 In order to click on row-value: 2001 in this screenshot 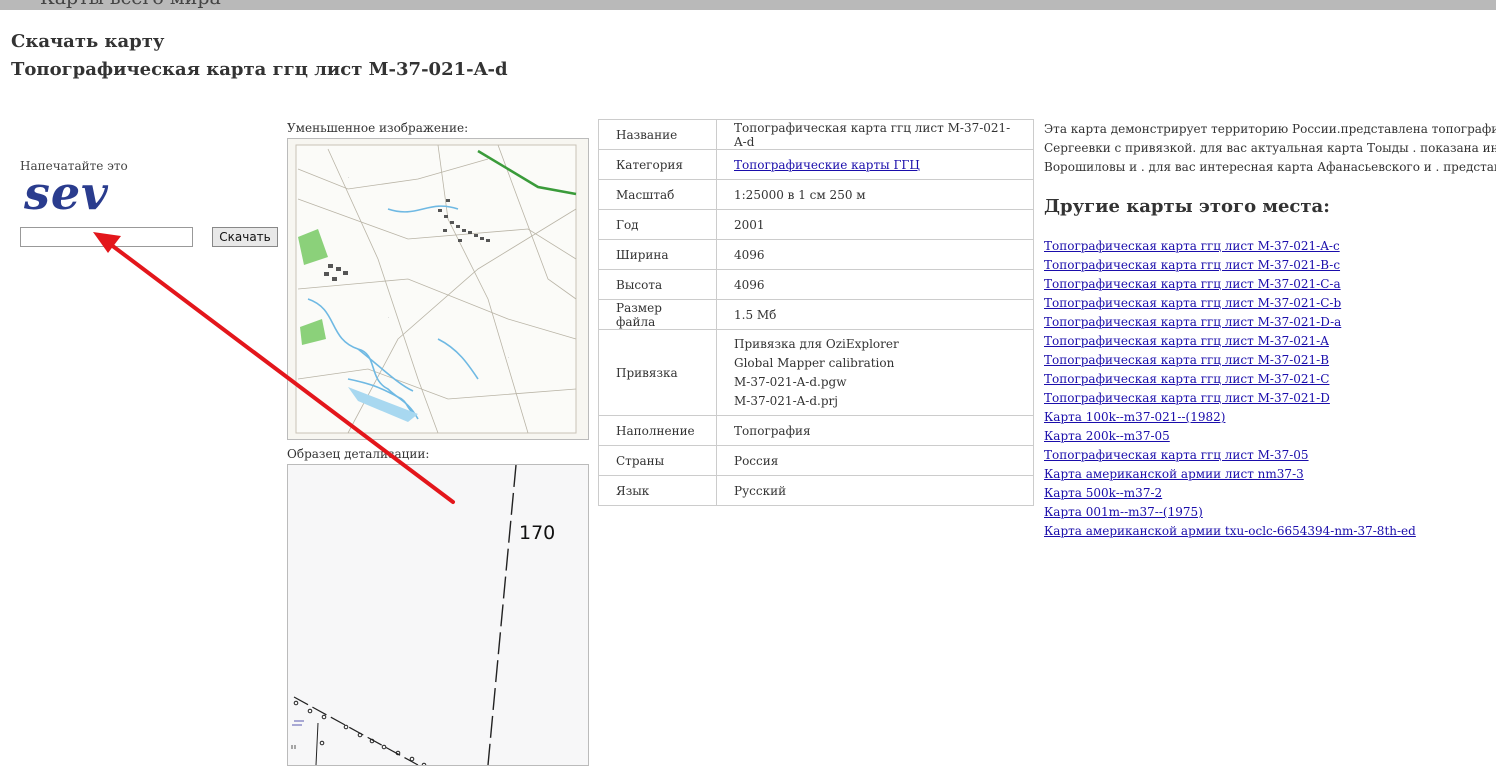, I will do `click(875, 224)`.